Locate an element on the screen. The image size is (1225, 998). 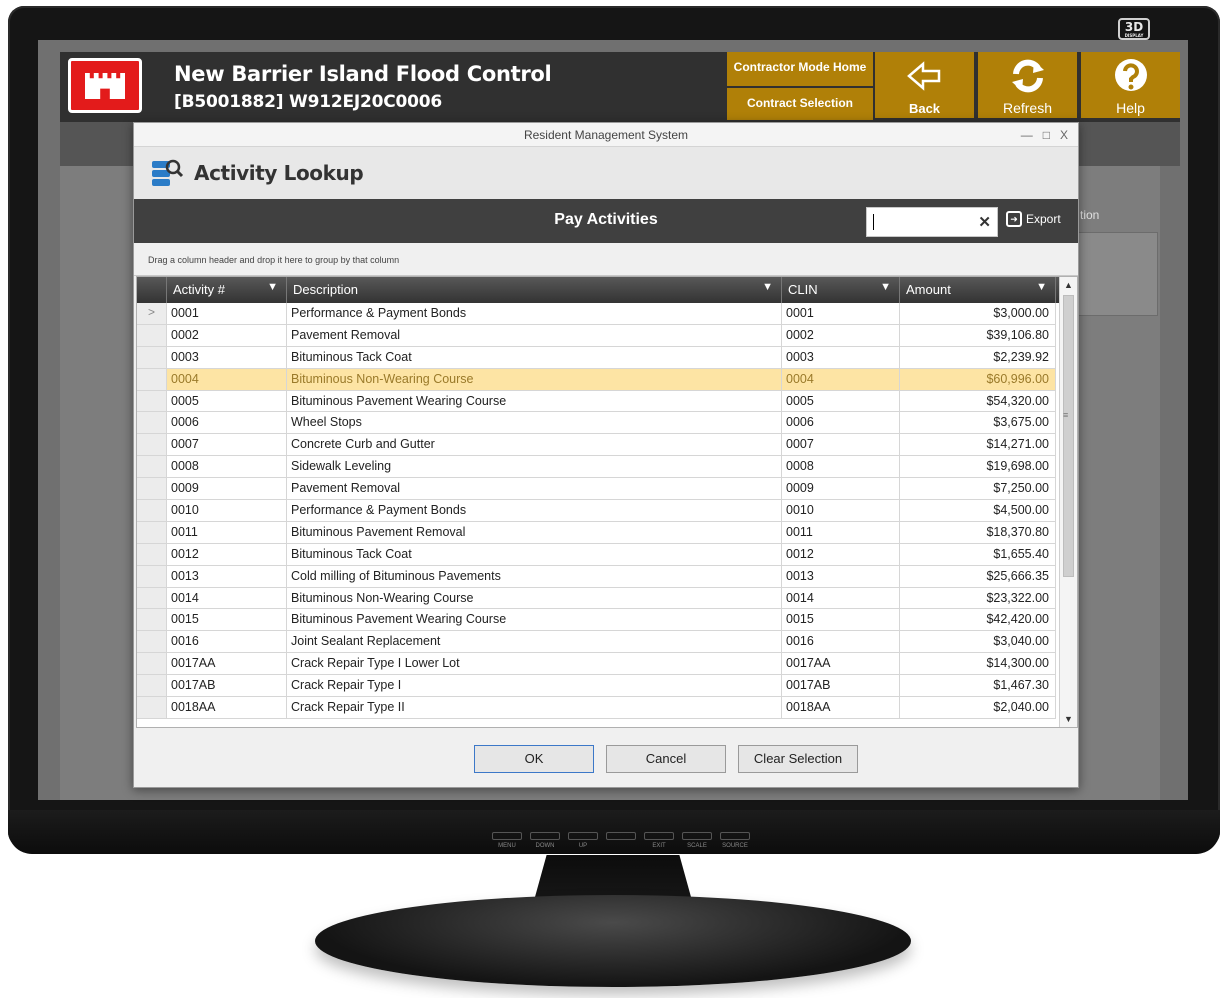
table-row: 0017AB Crack Repair Type I 0017AB $1,467.30 is located at coordinates (596, 686).